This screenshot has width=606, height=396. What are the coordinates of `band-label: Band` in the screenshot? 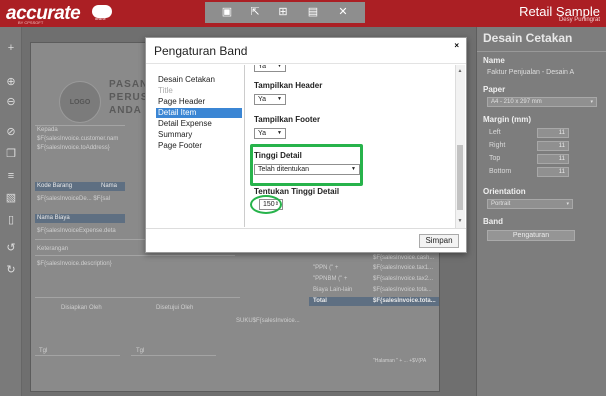 It's located at (493, 221).